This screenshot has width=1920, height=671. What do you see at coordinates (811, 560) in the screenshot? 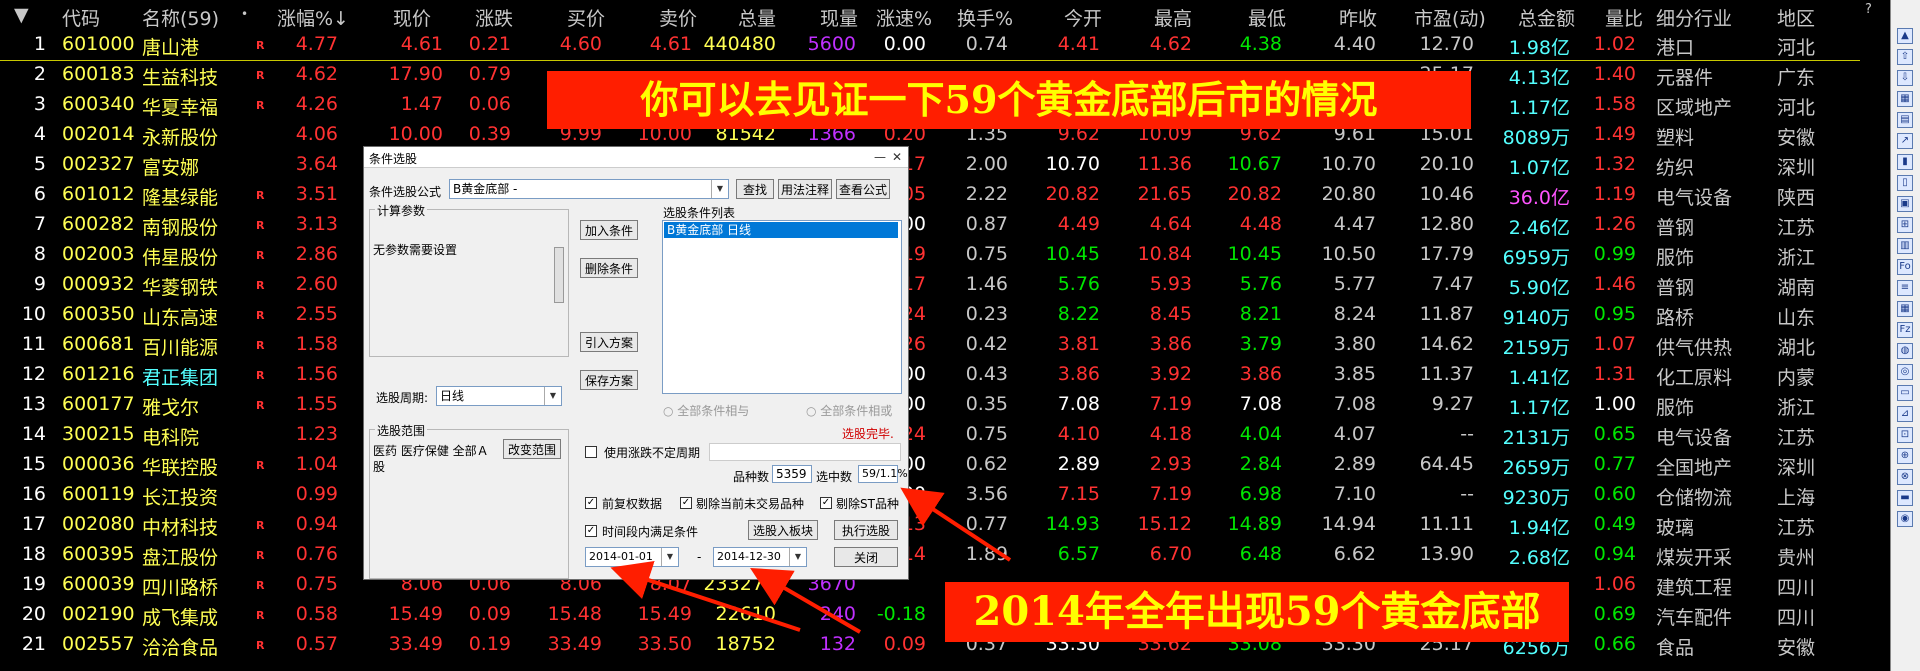
I see `annotation-arrows` at bounding box center [811, 560].